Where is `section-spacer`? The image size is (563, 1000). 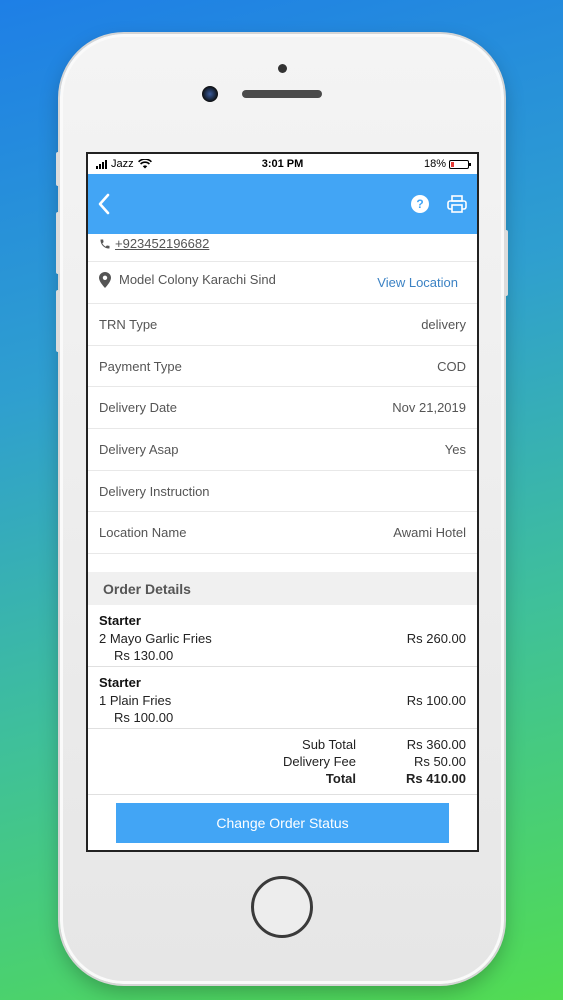 section-spacer is located at coordinates (282, 563).